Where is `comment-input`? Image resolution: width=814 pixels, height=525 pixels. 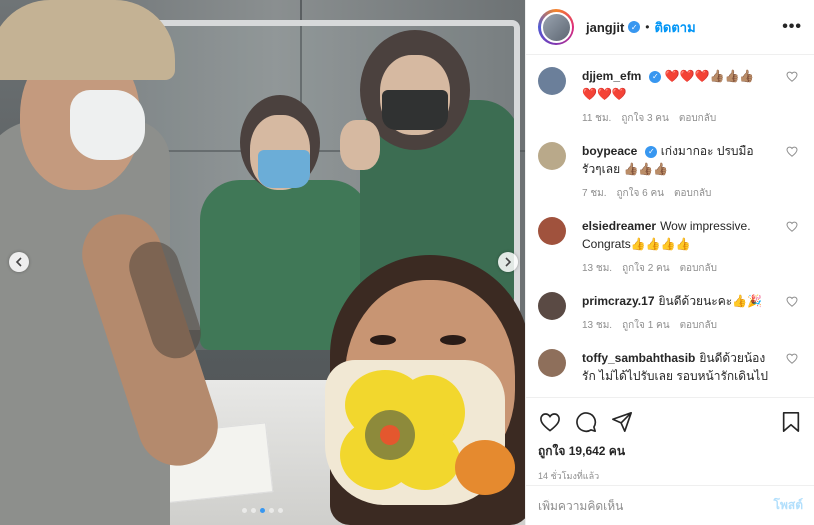
comment-input is located at coordinates (656, 505).